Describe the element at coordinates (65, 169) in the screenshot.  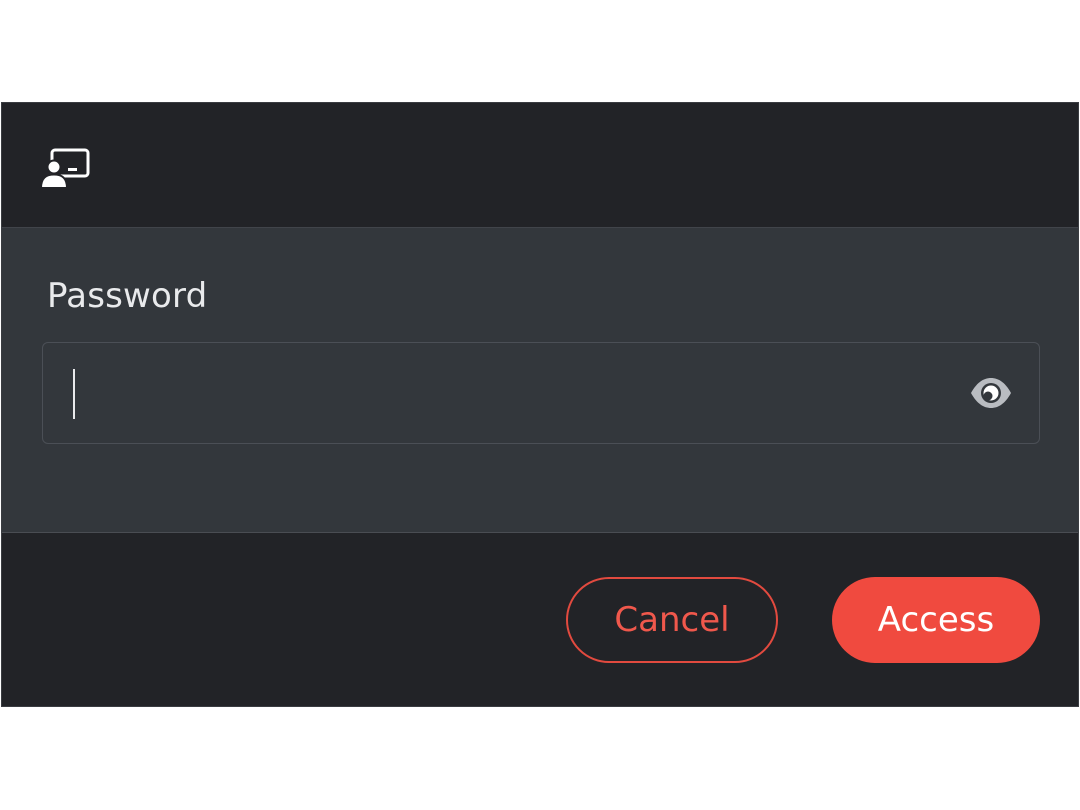
I see `screen-share-user-icon` at that location.